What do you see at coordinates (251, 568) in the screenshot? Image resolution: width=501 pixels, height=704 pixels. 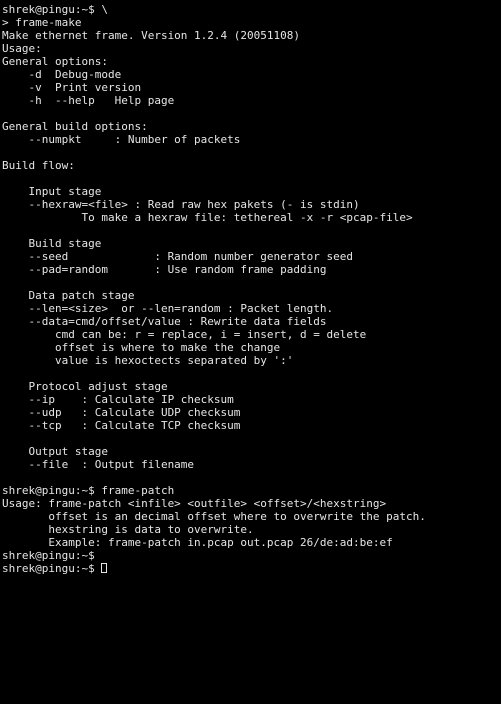 I see `terminal-cursor-line: shrek@pingu:~$` at bounding box center [251, 568].